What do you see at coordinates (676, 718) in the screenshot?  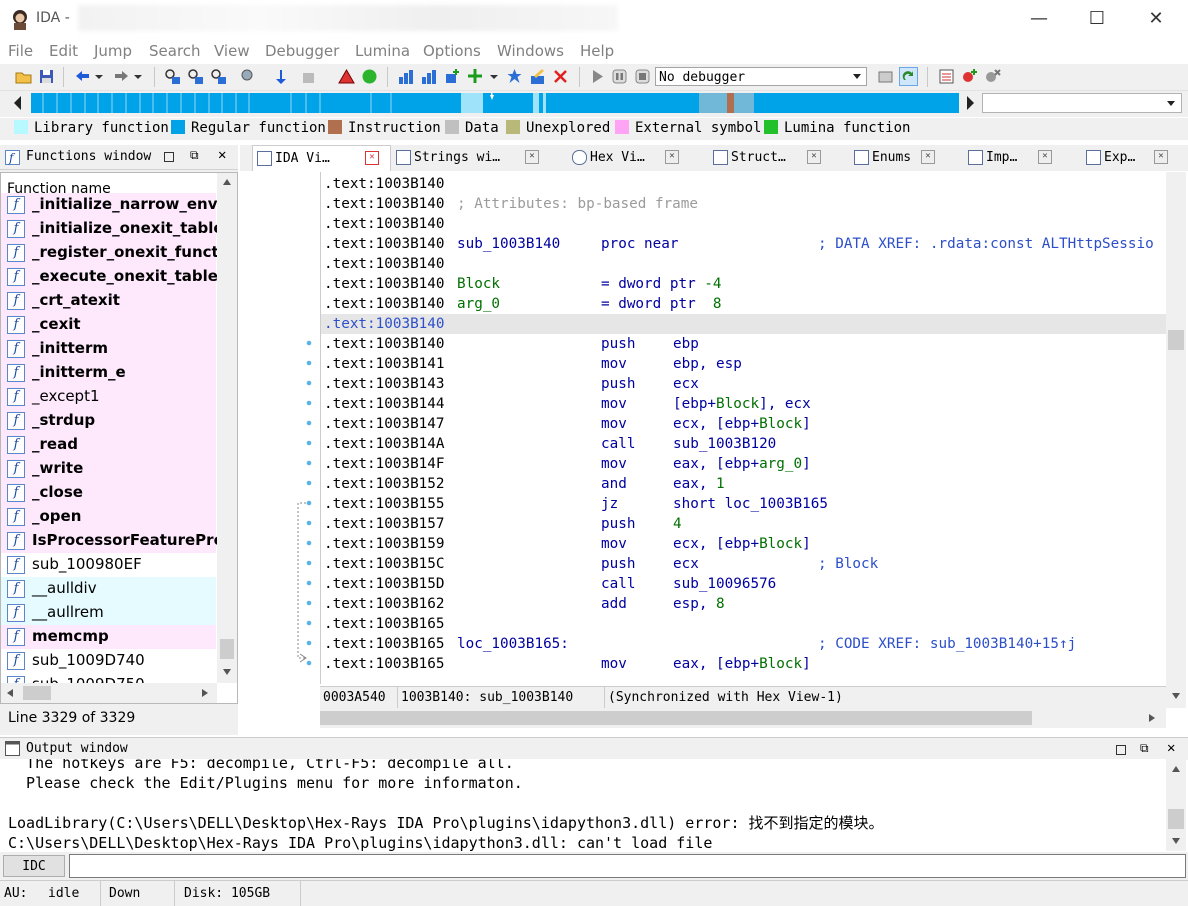 I see `disassembly-hscroll-thumb` at bounding box center [676, 718].